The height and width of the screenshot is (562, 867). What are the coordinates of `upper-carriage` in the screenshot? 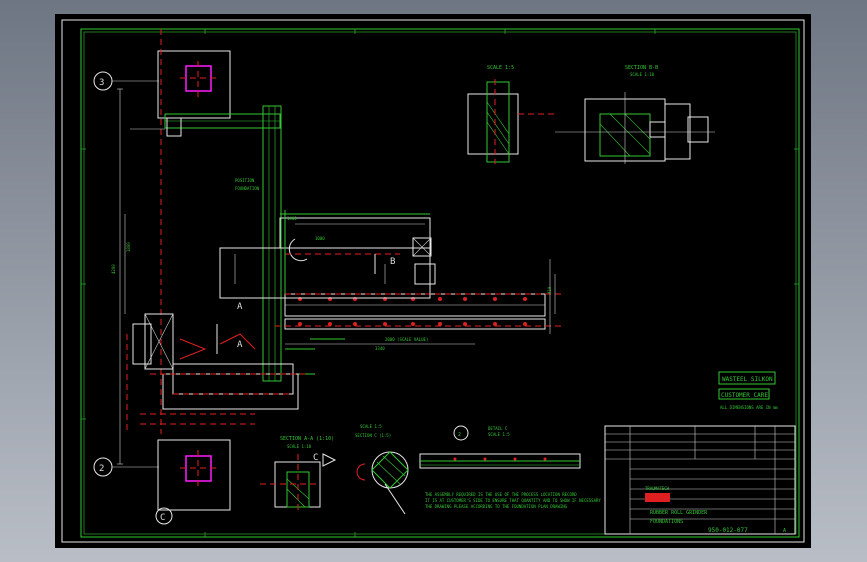 It's located at (327, 258).